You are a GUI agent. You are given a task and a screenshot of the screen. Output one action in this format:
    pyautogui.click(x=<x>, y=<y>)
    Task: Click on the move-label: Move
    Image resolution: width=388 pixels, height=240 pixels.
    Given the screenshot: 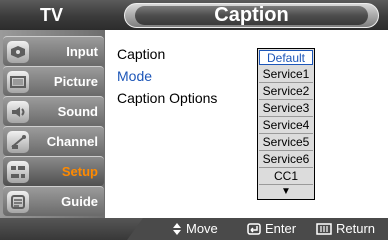 What is the action you would take?
    pyautogui.click(x=202, y=228)
    